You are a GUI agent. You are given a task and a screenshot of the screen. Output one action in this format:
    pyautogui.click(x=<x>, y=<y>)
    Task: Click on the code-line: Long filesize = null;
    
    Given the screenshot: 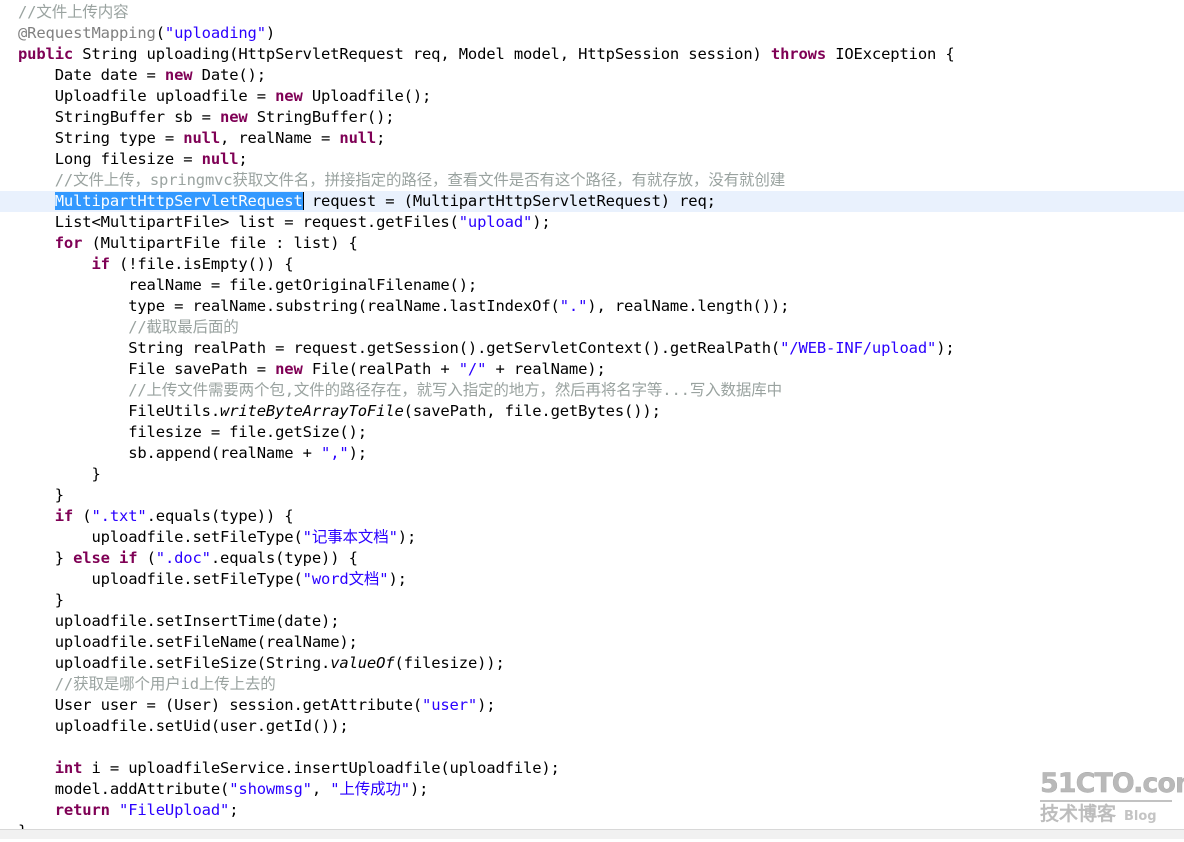 What is the action you would take?
    pyautogui.click(x=592, y=159)
    